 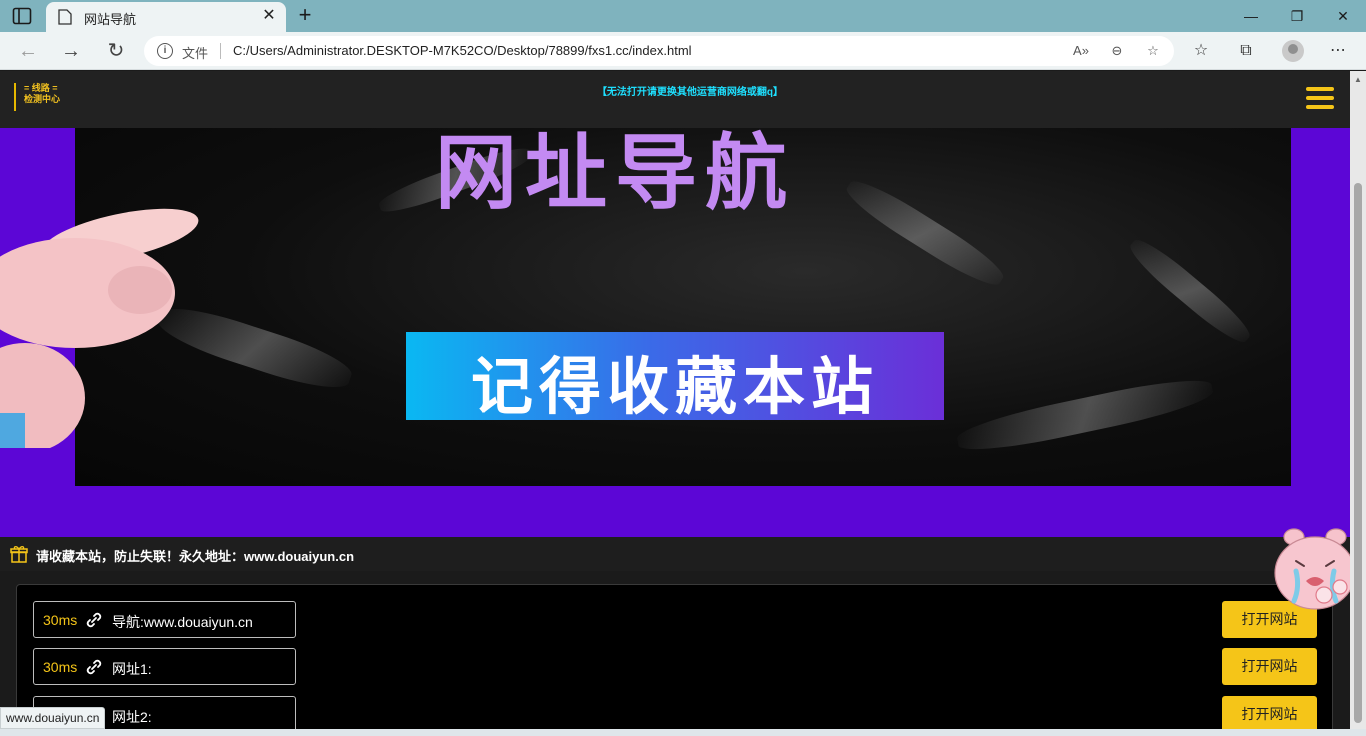 I want to click on restore-icon: ❐, so click(x=1297, y=16).